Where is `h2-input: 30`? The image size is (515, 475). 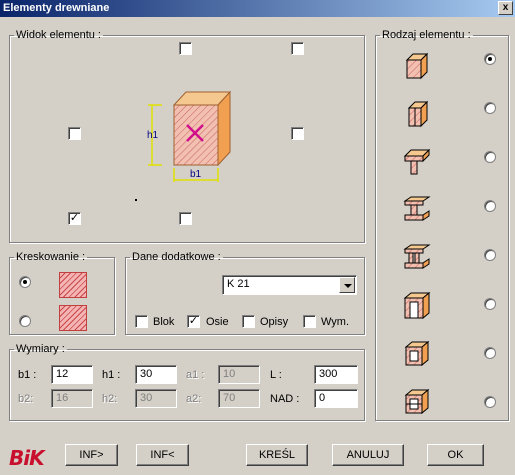
h2-input: 30 is located at coordinates (156, 398).